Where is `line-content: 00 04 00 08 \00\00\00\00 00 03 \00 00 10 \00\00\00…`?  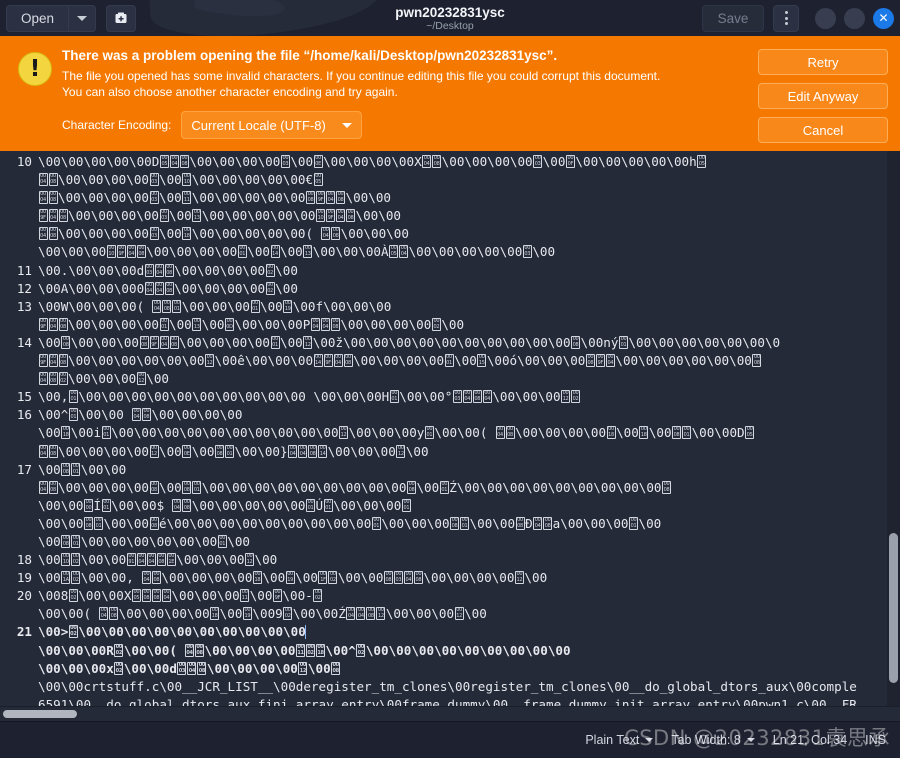 line-content: 00 04 00 08 \00\00\00\00 00 03 \00 00 10 \00\00\00… is located at coordinates (180, 180).